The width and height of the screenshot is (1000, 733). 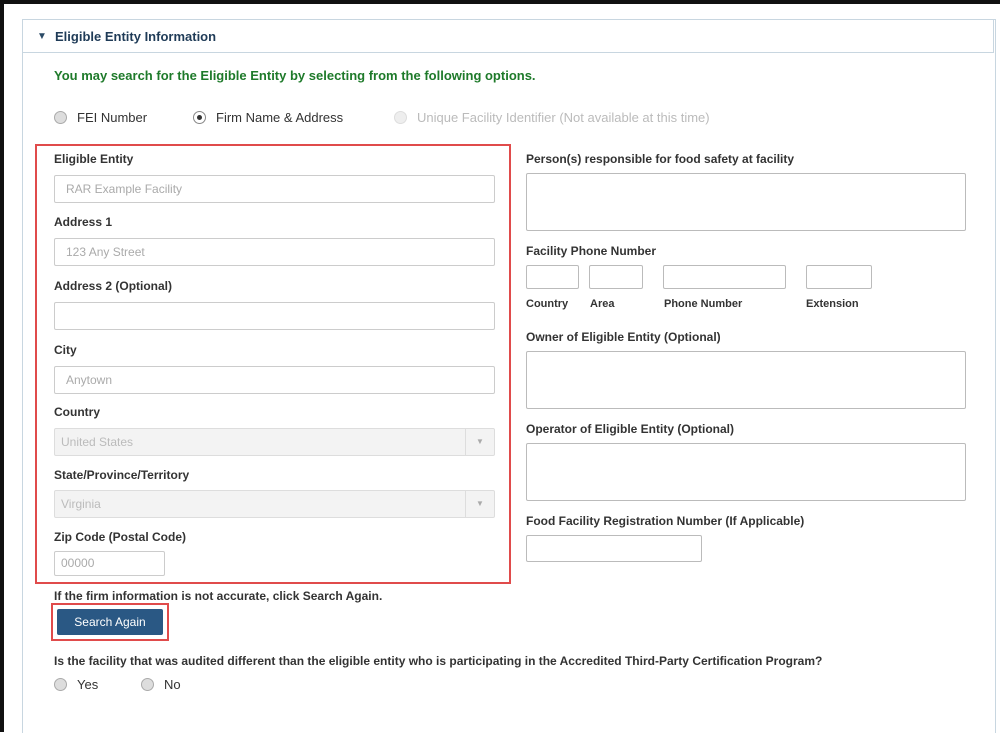 I want to click on country-select: United States ▼, so click(x=274, y=442).